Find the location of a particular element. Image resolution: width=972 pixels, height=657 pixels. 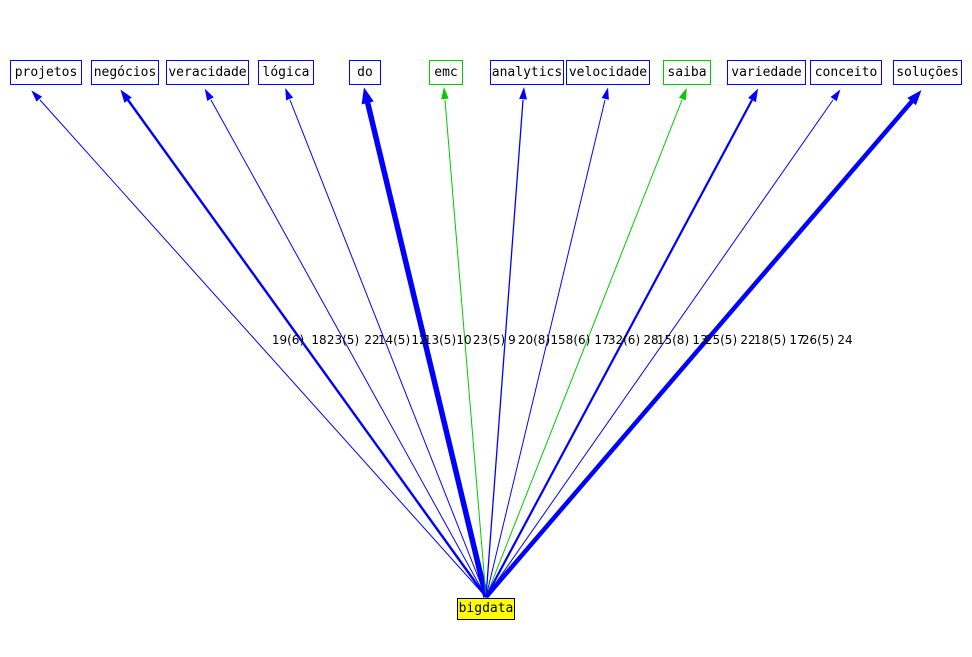

graph-node: negócios is located at coordinates (125, 72).